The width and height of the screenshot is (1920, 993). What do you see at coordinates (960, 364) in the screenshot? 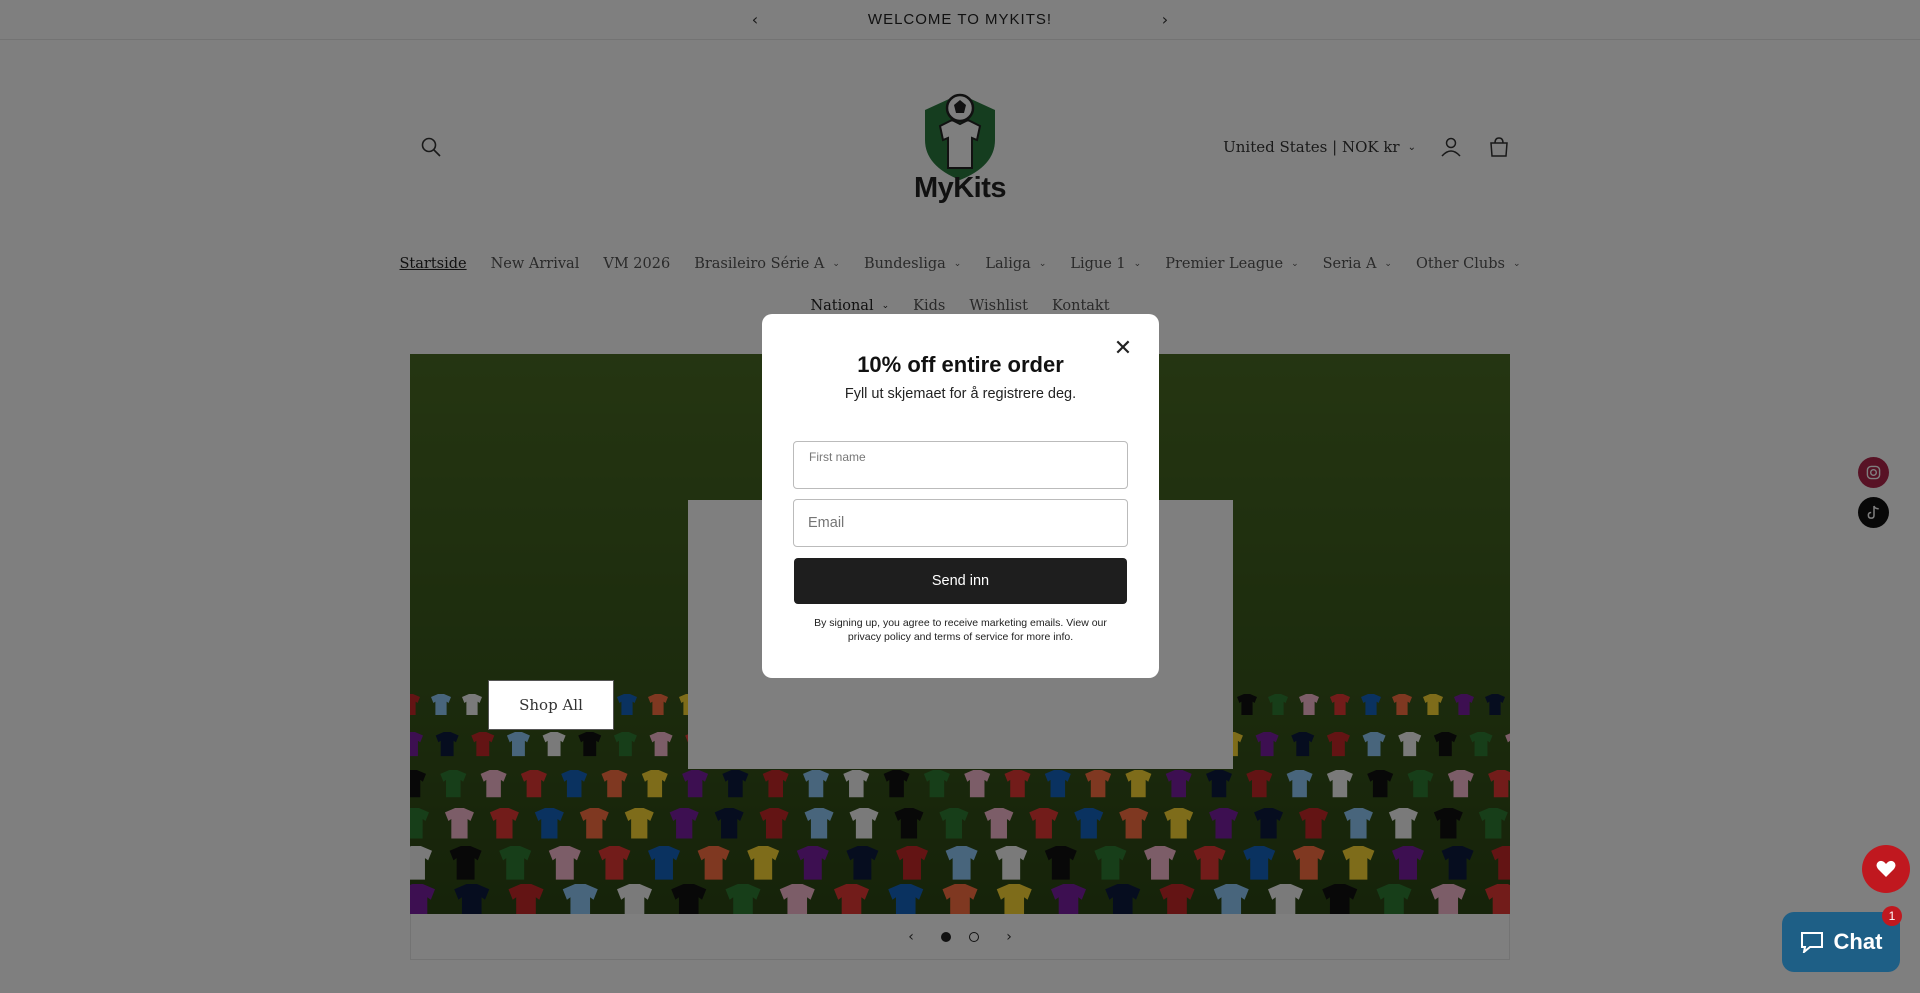
I see `popup-title: 10% off entire order` at bounding box center [960, 364].